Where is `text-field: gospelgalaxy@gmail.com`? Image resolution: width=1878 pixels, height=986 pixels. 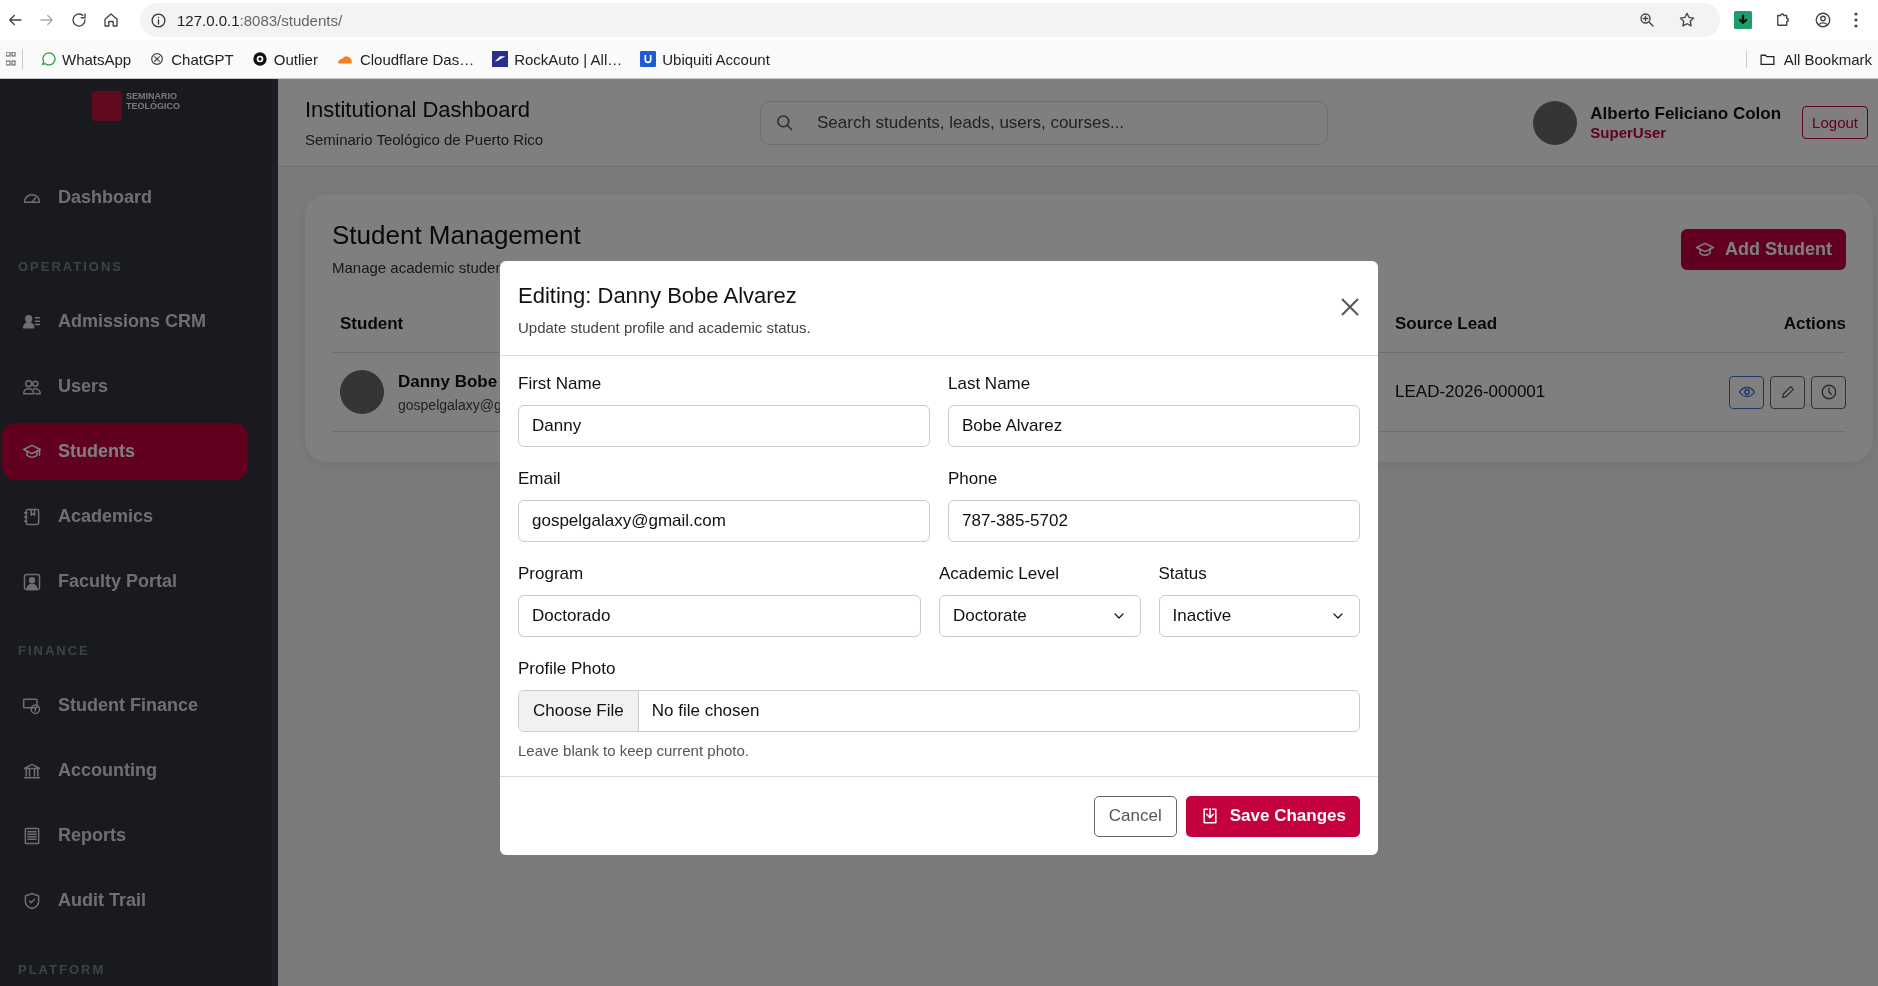
text-field: gospelgalaxy@gmail.com is located at coordinates (724, 521).